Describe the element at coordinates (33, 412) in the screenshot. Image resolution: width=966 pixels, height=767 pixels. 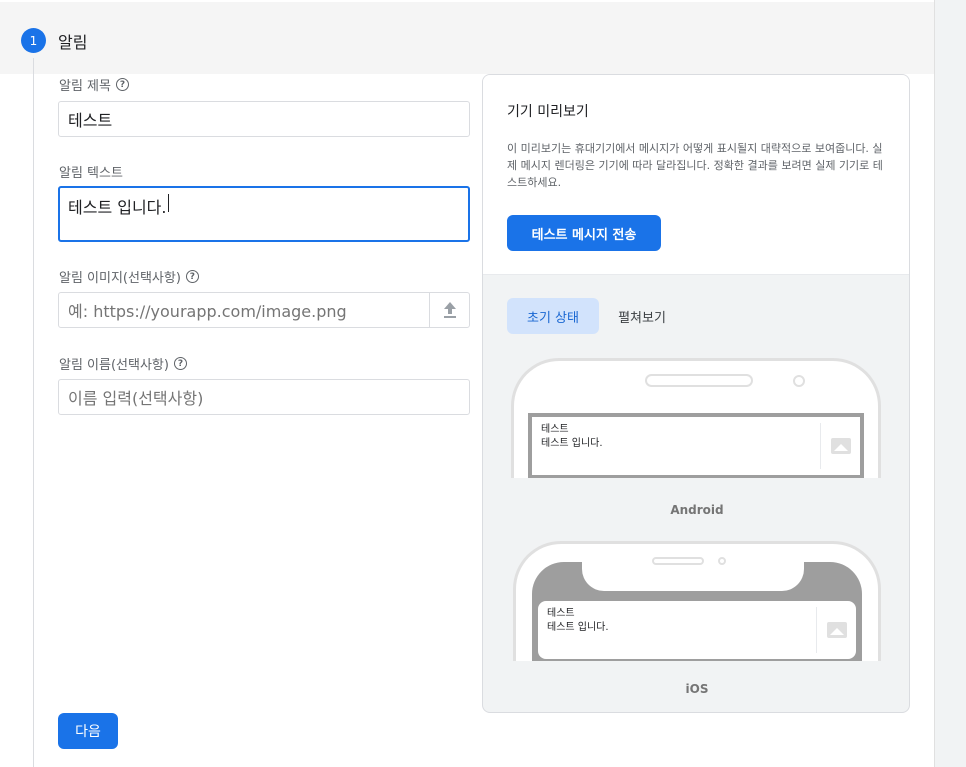
I see `step-connector-line` at that location.